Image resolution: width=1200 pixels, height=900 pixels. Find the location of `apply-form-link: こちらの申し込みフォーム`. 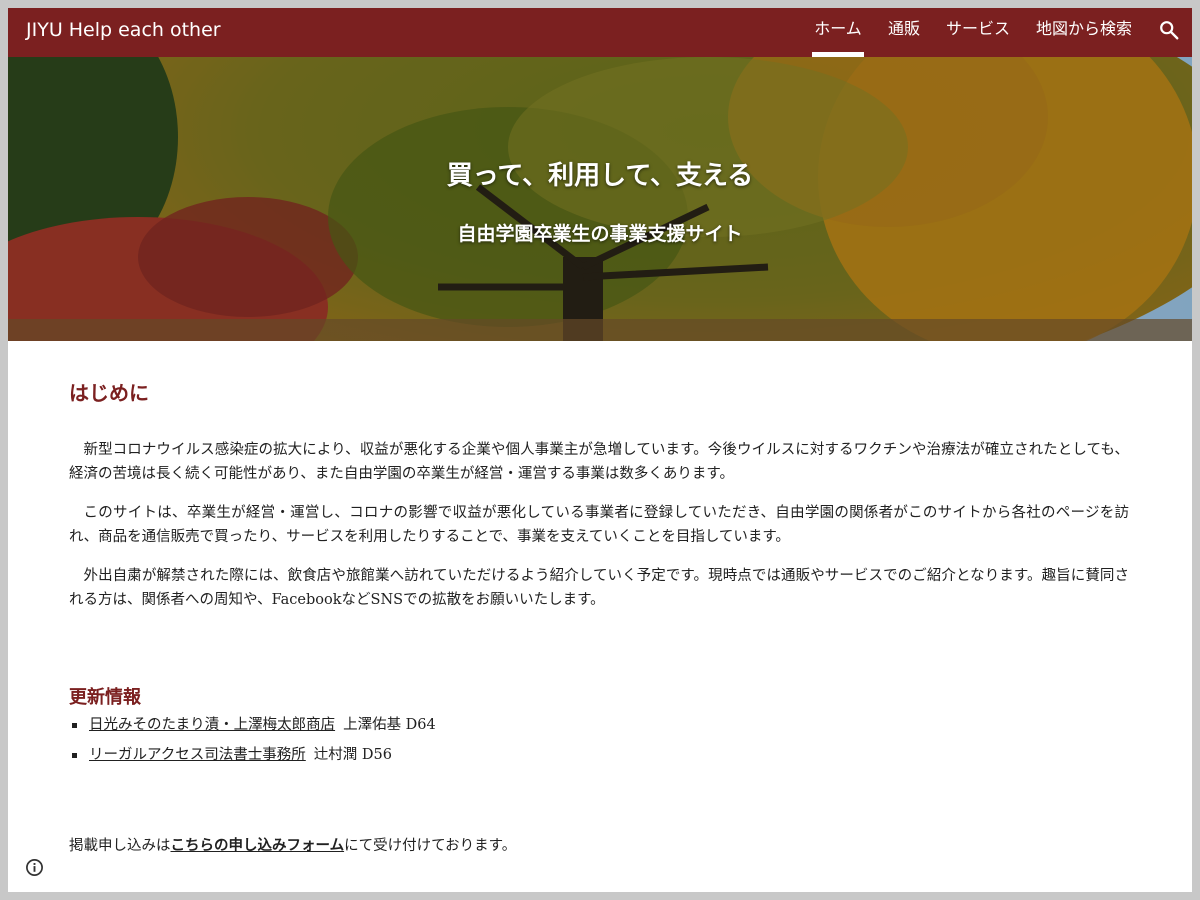

apply-form-link: こちらの申し込みフォーム is located at coordinates (258, 846).